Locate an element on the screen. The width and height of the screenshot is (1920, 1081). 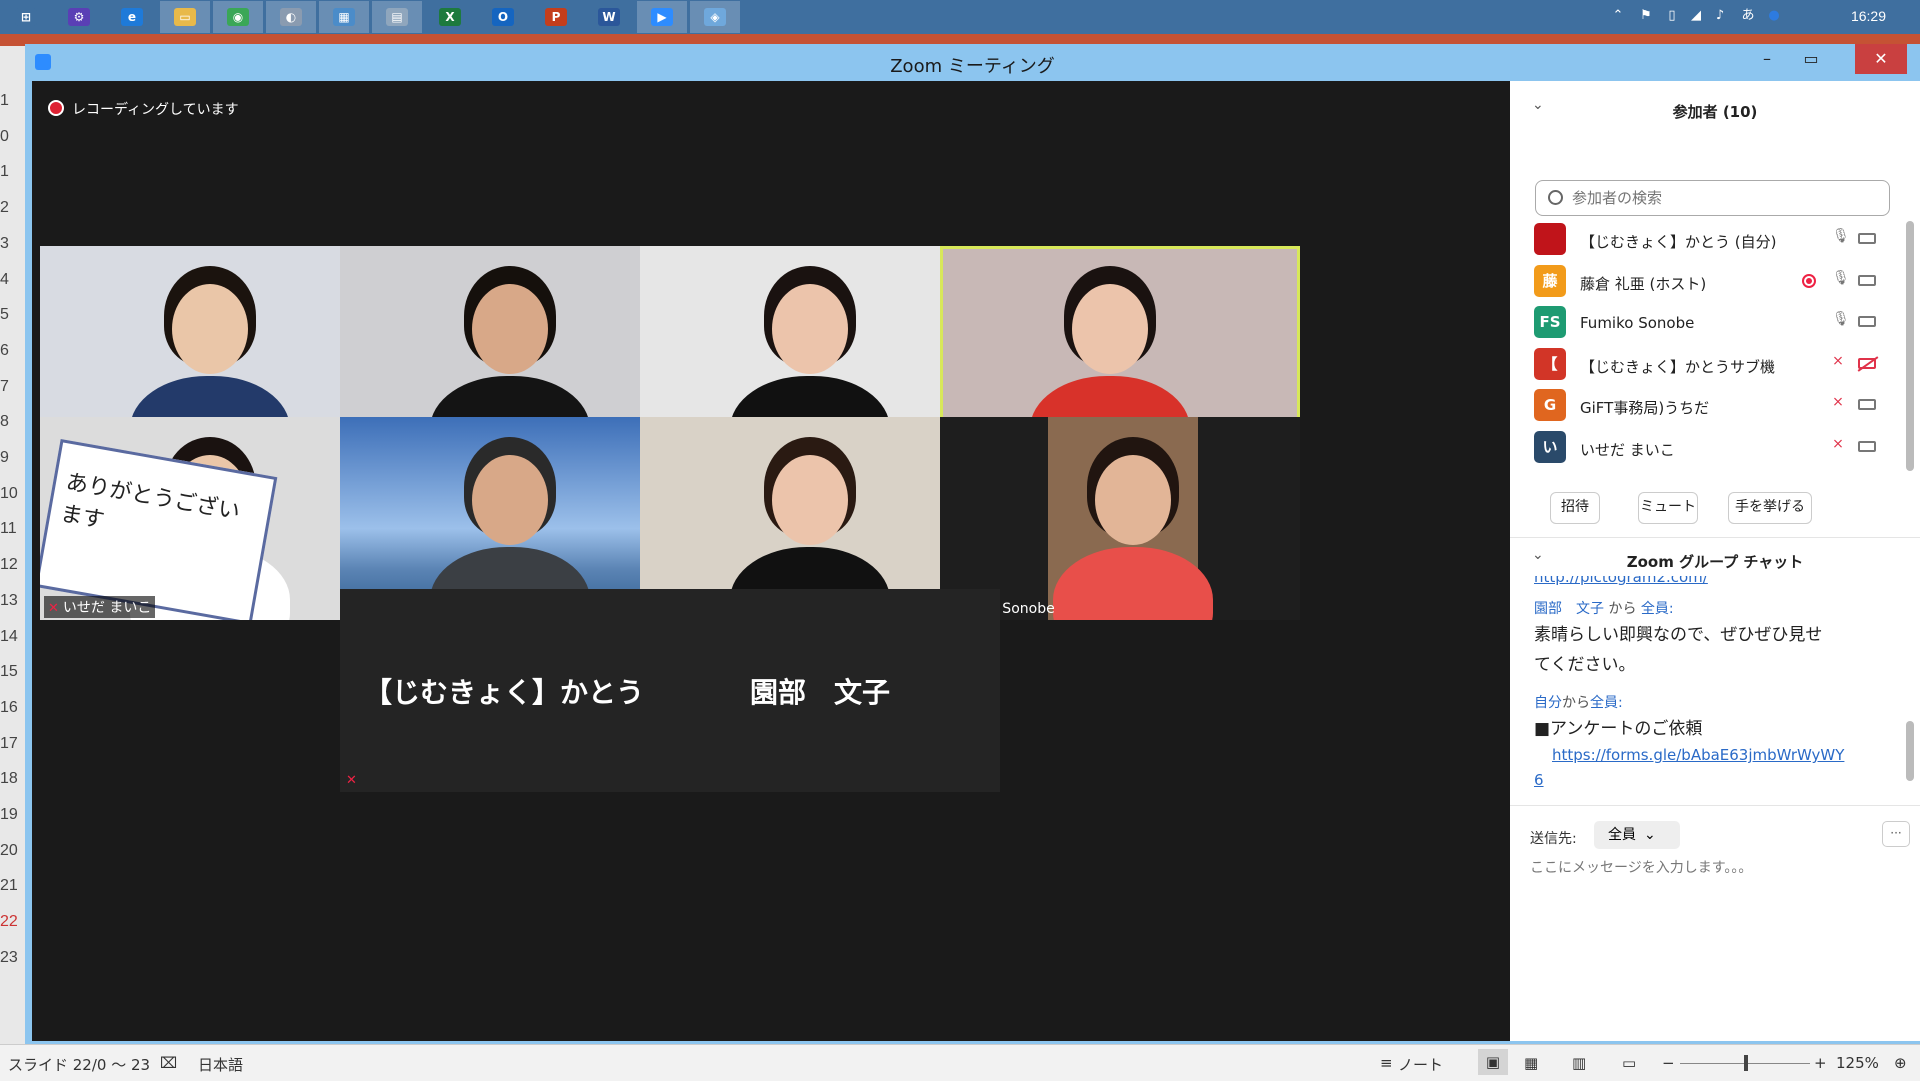
participant-scrollbar is located at coordinates (1910, 346).